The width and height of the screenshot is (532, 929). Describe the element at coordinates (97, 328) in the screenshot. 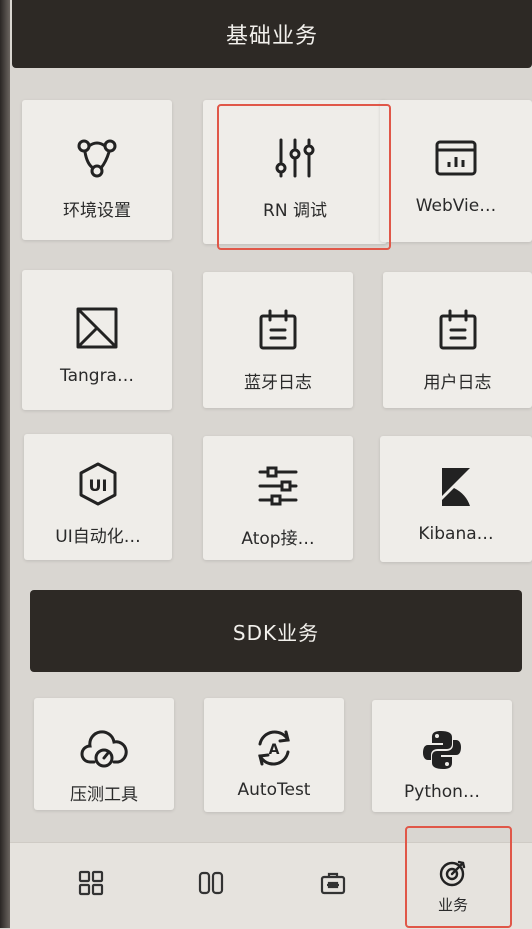

I see `diagonal-square-icon` at that location.